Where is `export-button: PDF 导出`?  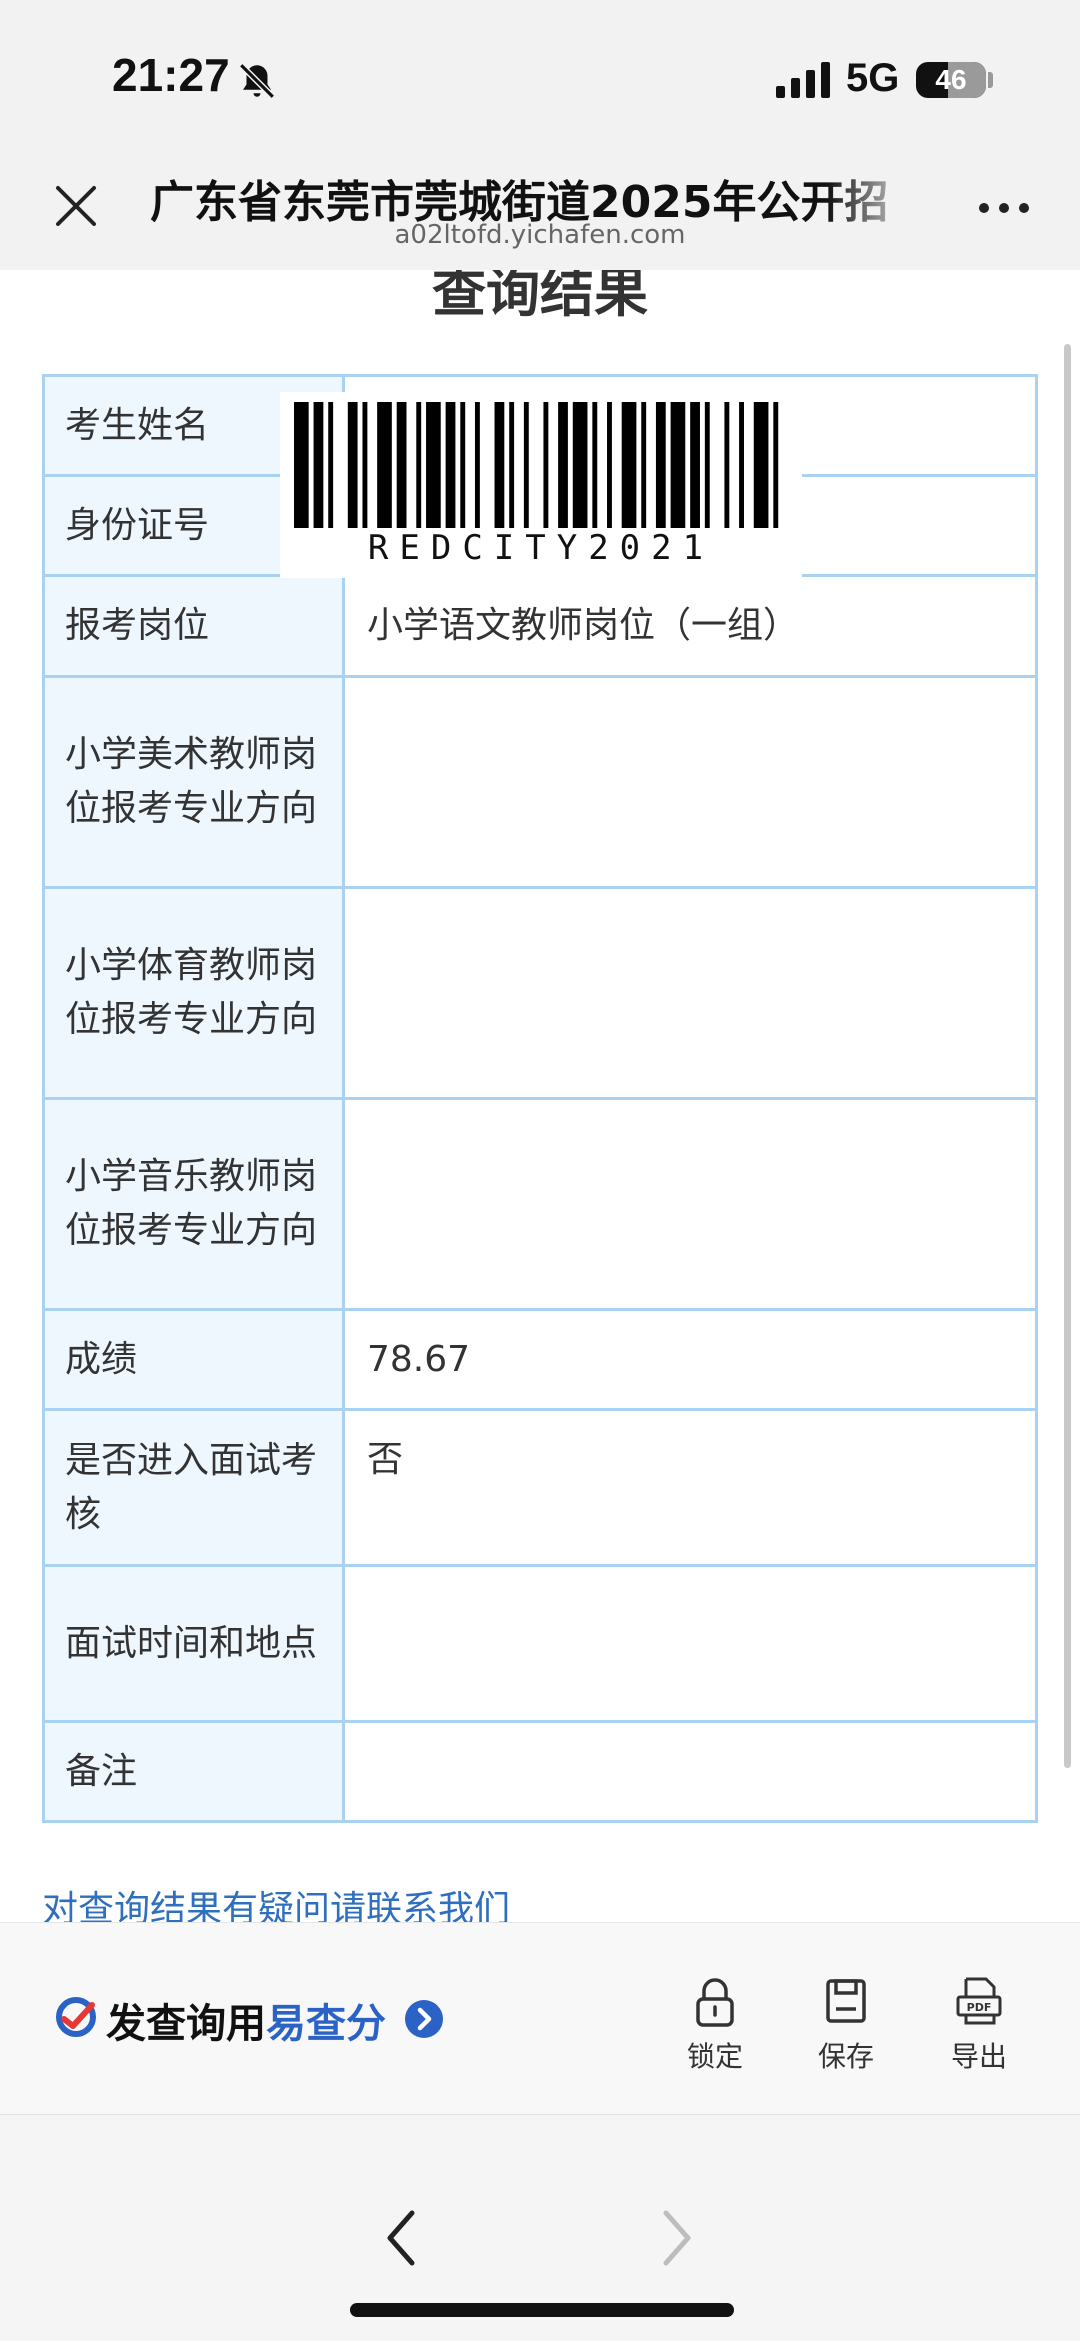 export-button: PDF 导出 is located at coordinates (979, 2030).